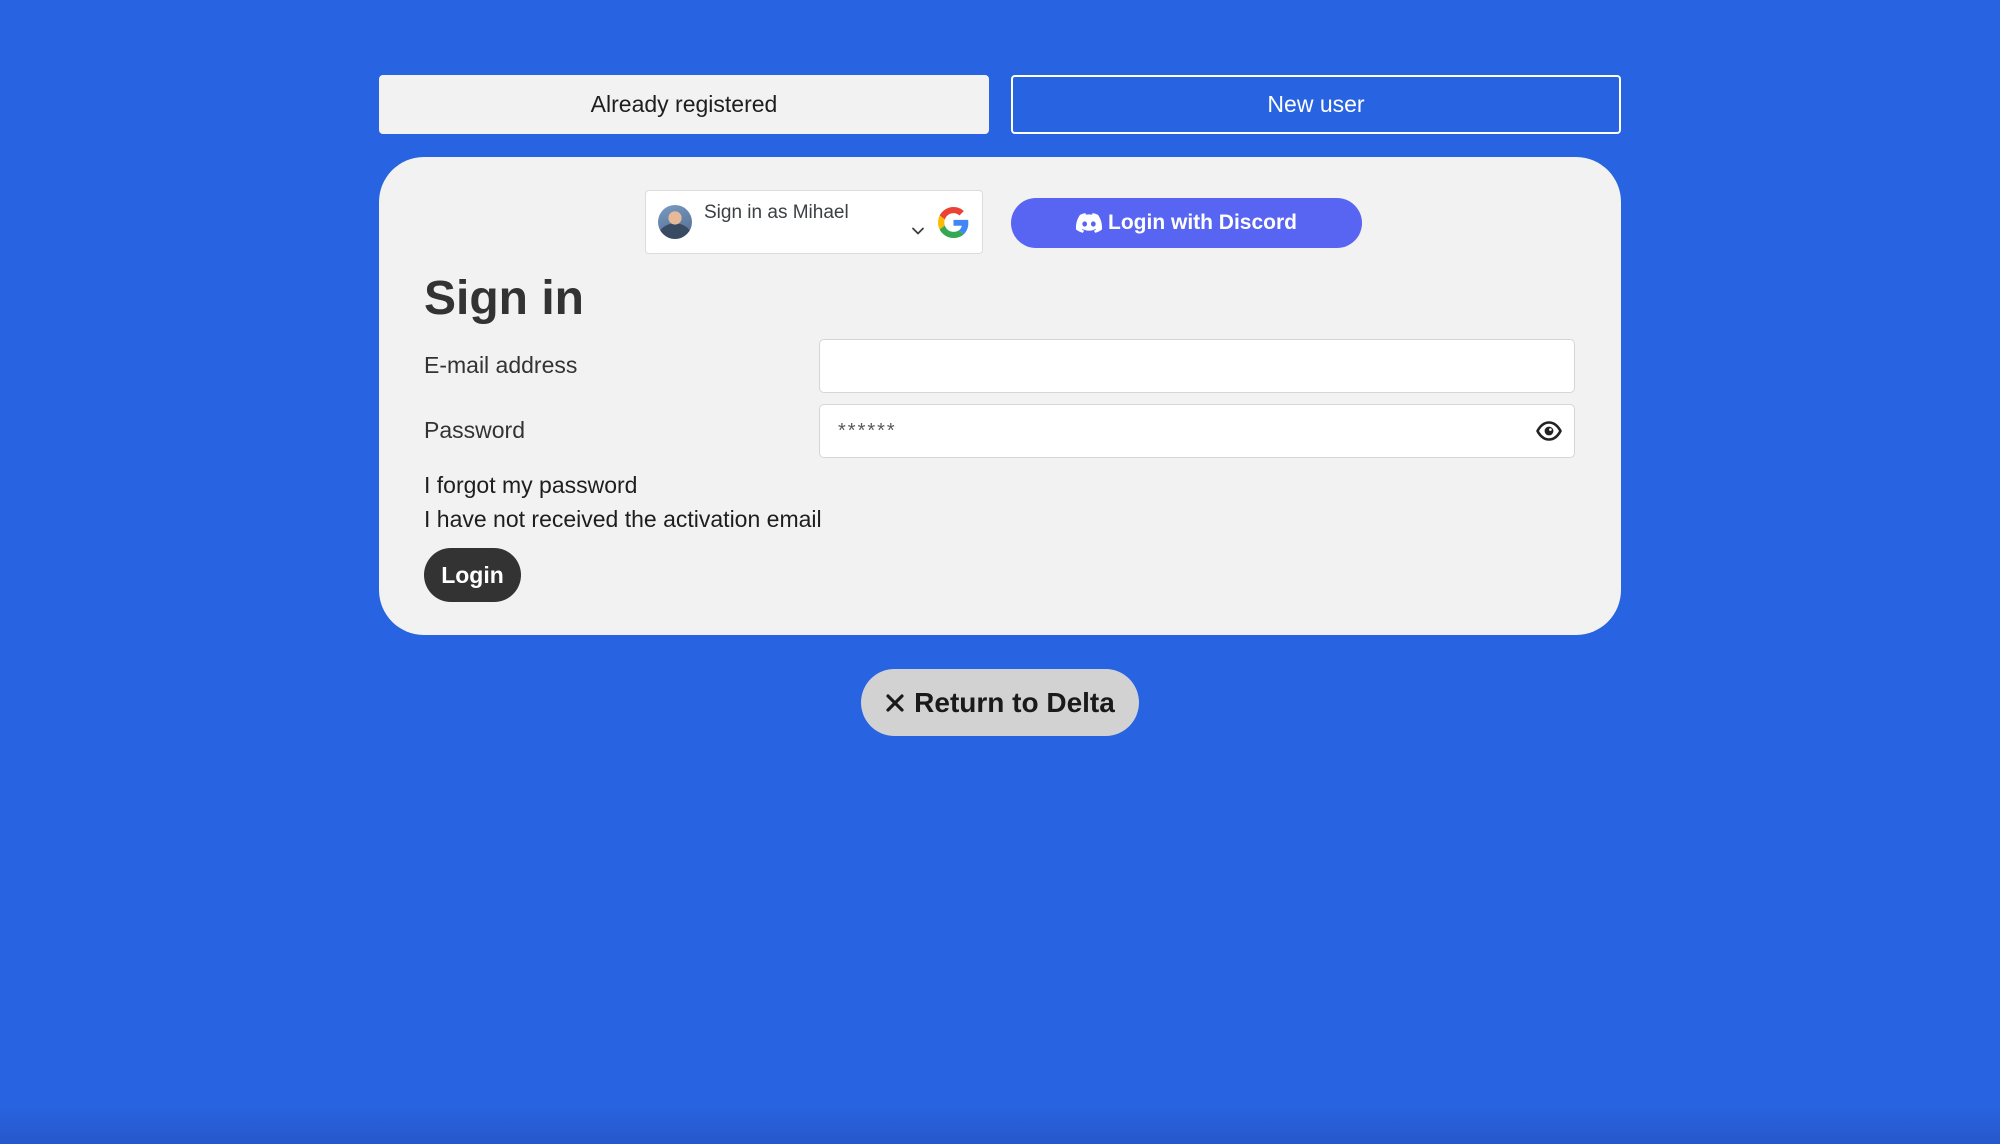 The height and width of the screenshot is (1144, 2000). I want to click on password-field, so click(1197, 431).